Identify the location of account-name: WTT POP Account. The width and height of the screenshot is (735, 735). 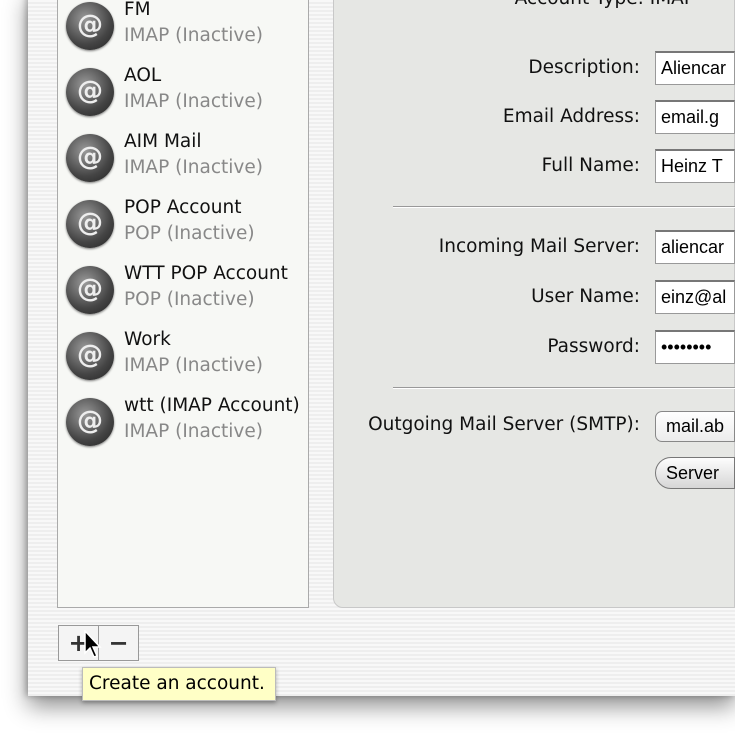
(206, 273).